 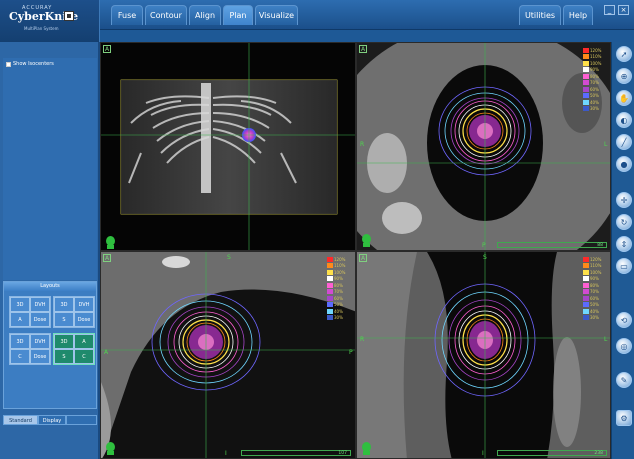 What do you see at coordinates (166, 15) in the screenshot?
I see `tab-contour: Contour` at bounding box center [166, 15].